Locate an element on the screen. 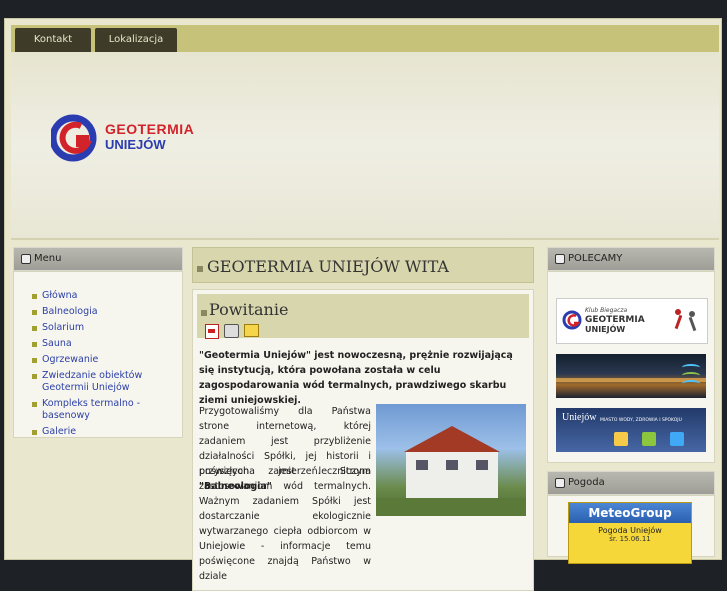  camera-icon is located at coordinates (621, 439).